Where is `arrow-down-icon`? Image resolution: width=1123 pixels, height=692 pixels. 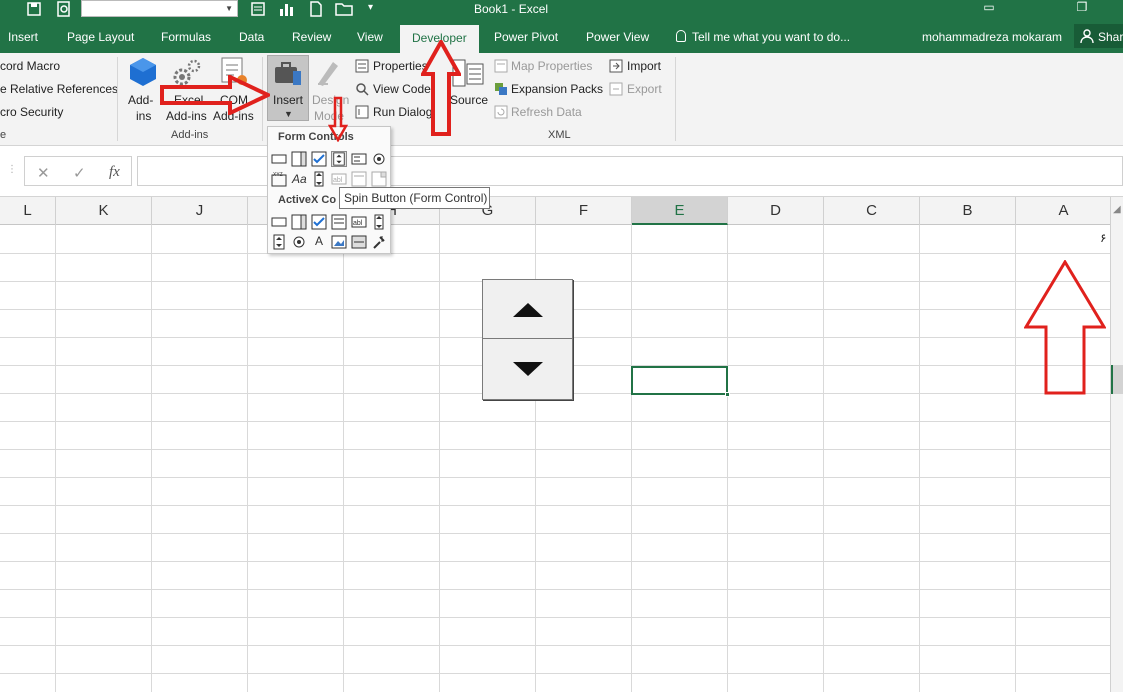 arrow-down-icon is located at coordinates (528, 369).